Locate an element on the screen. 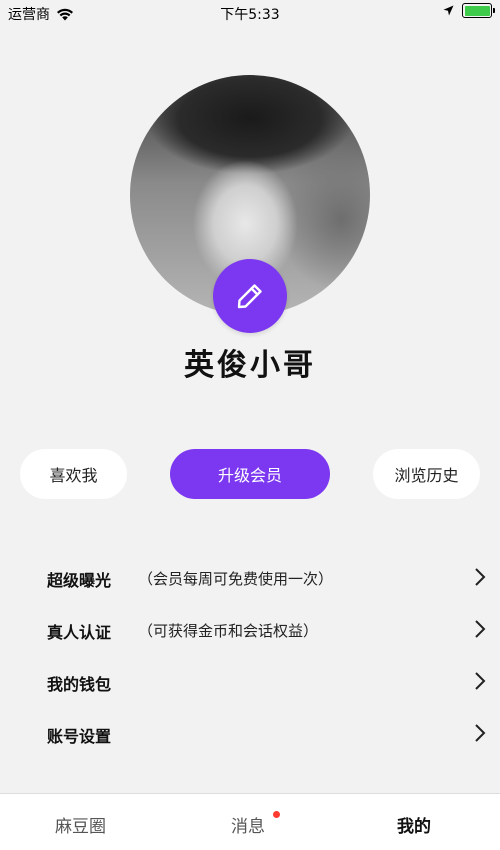 This screenshot has height=850, width=500. bottom-tab-bar: 麻豆圈 消息 我的 is located at coordinates (250, 821).